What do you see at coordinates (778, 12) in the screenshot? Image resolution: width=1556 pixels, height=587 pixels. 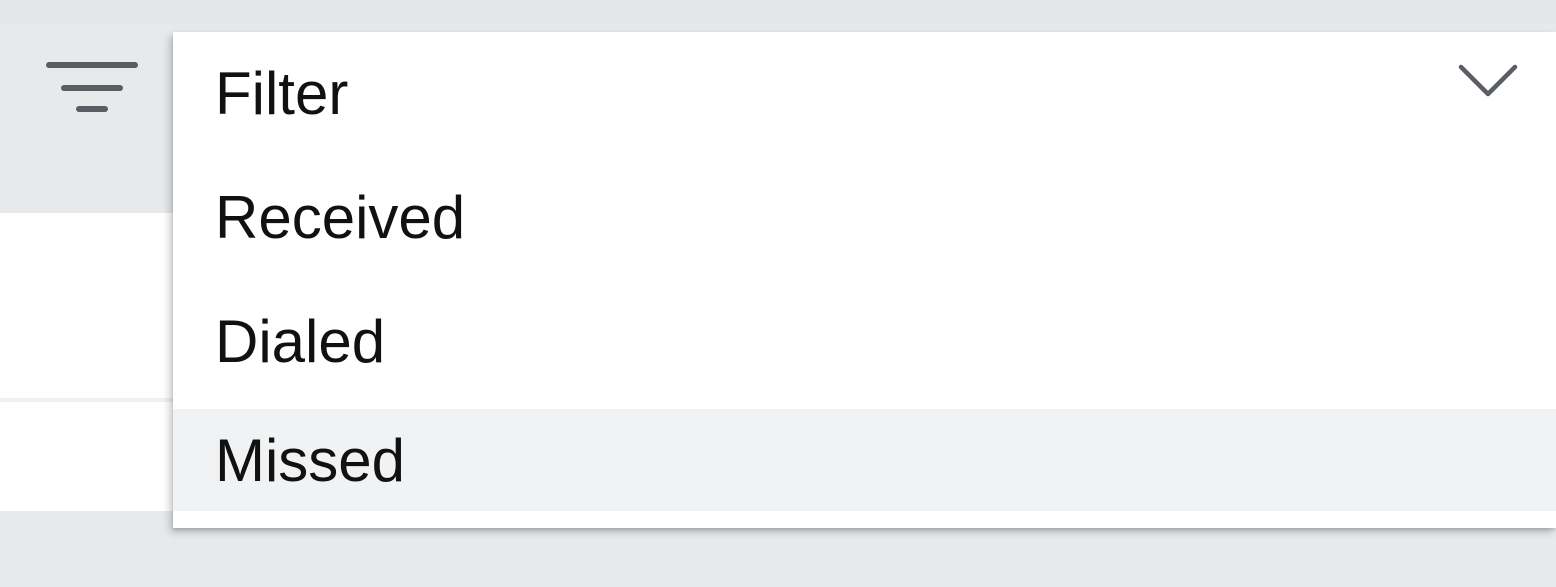 I see `top-strip` at bounding box center [778, 12].